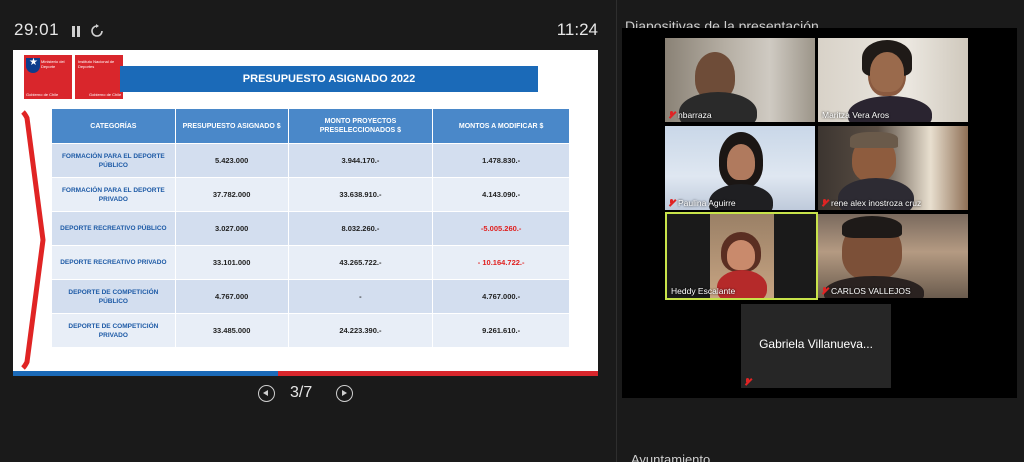  I want to click on presenter-toolbar: 29:01 11:24, so click(308, 32).